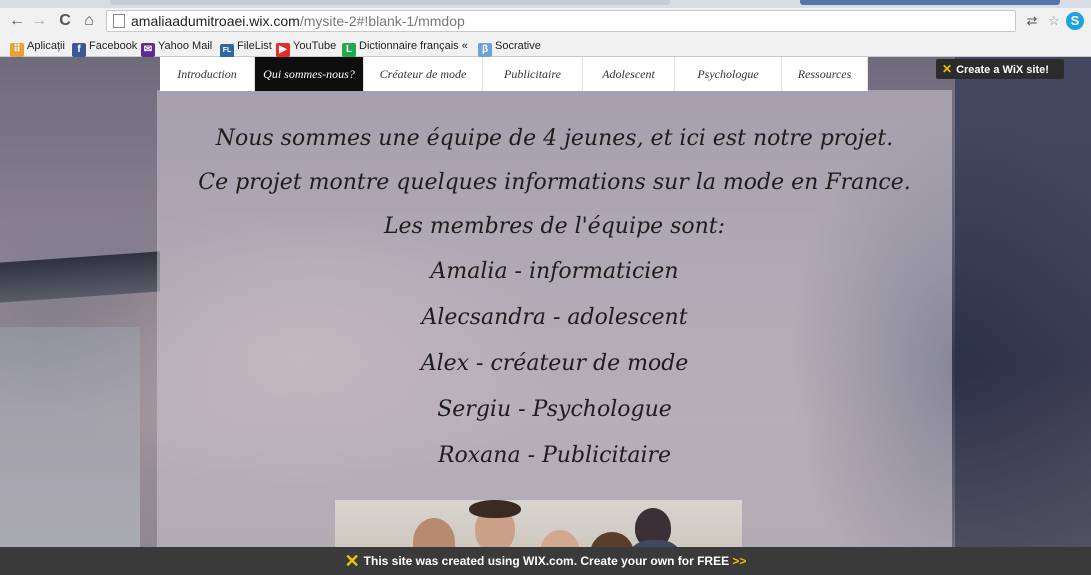 The width and height of the screenshot is (1091, 575). What do you see at coordinates (70, 451) in the screenshot?
I see `background-laptop` at bounding box center [70, 451].